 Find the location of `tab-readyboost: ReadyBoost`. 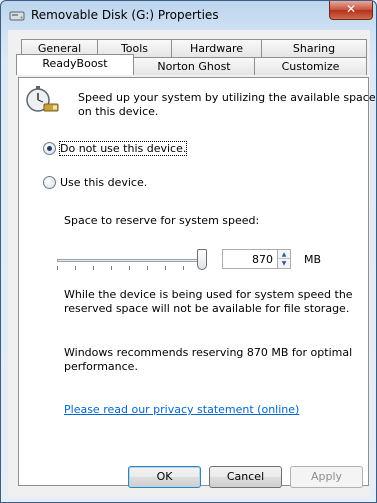

tab-readyboost: ReadyBoost is located at coordinates (75, 64).